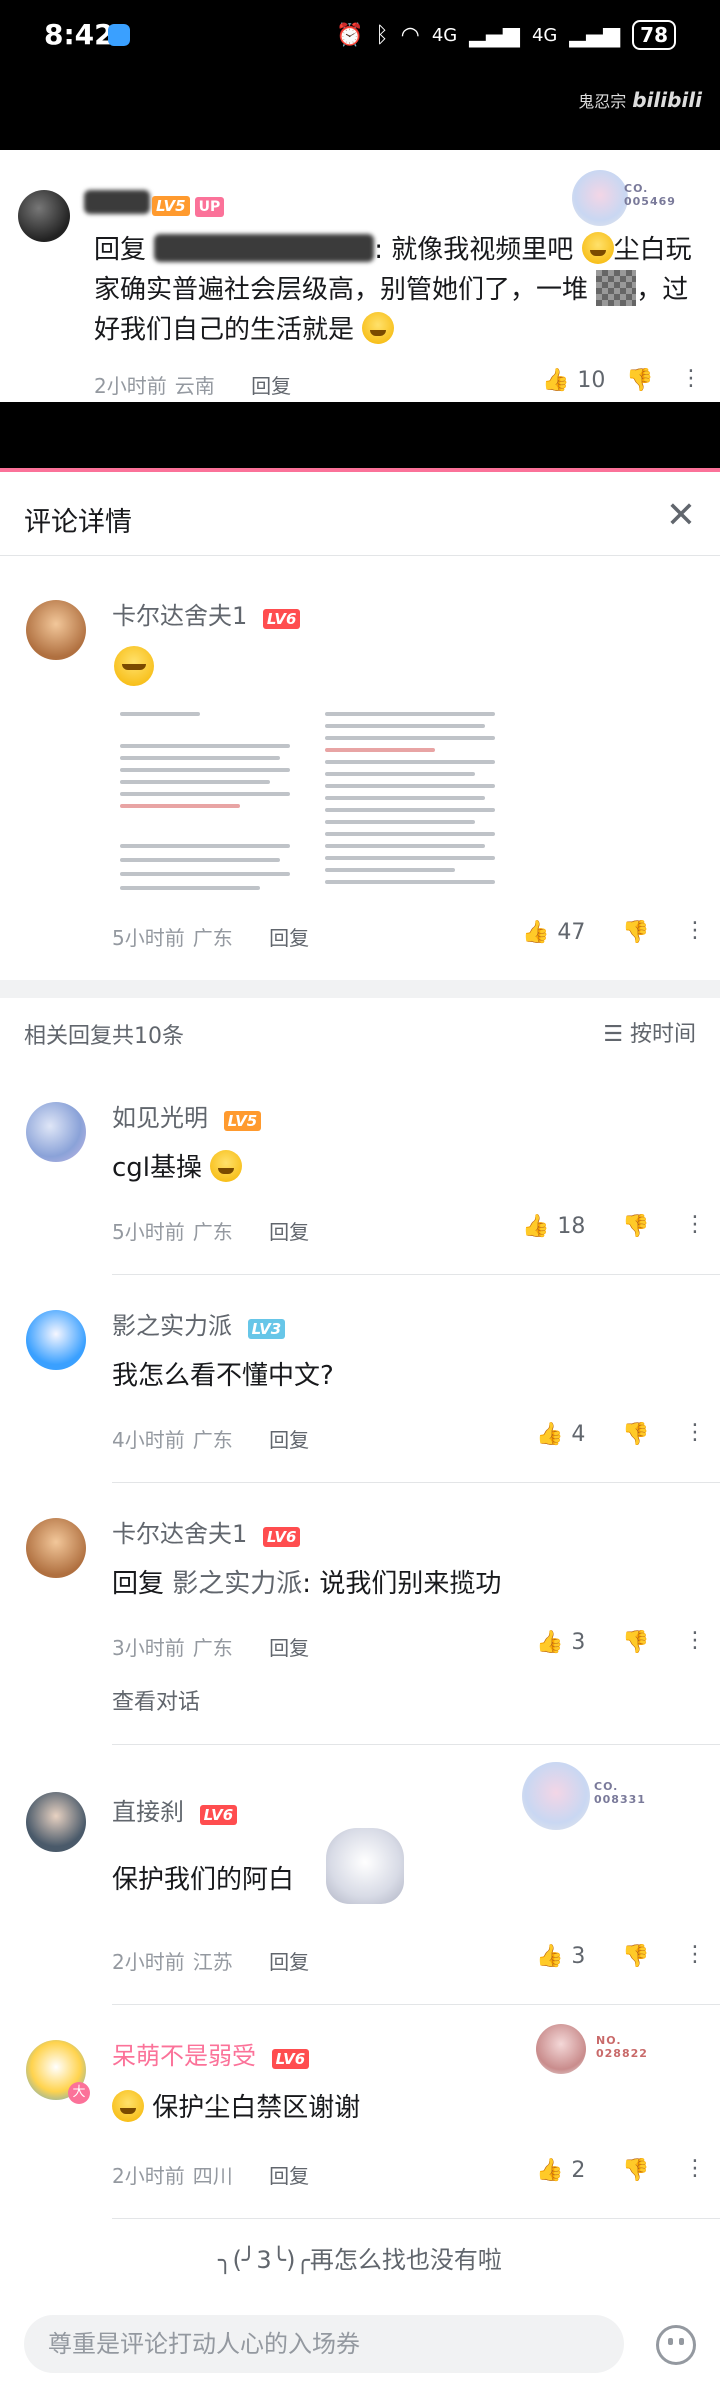  I want to click on signal-4g-a: 4G, so click(444, 35).